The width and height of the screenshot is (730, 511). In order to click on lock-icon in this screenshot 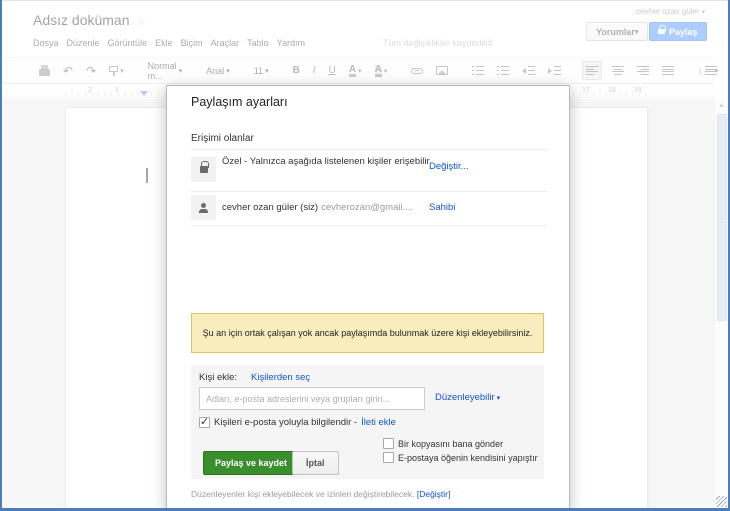, I will do `click(204, 167)`.